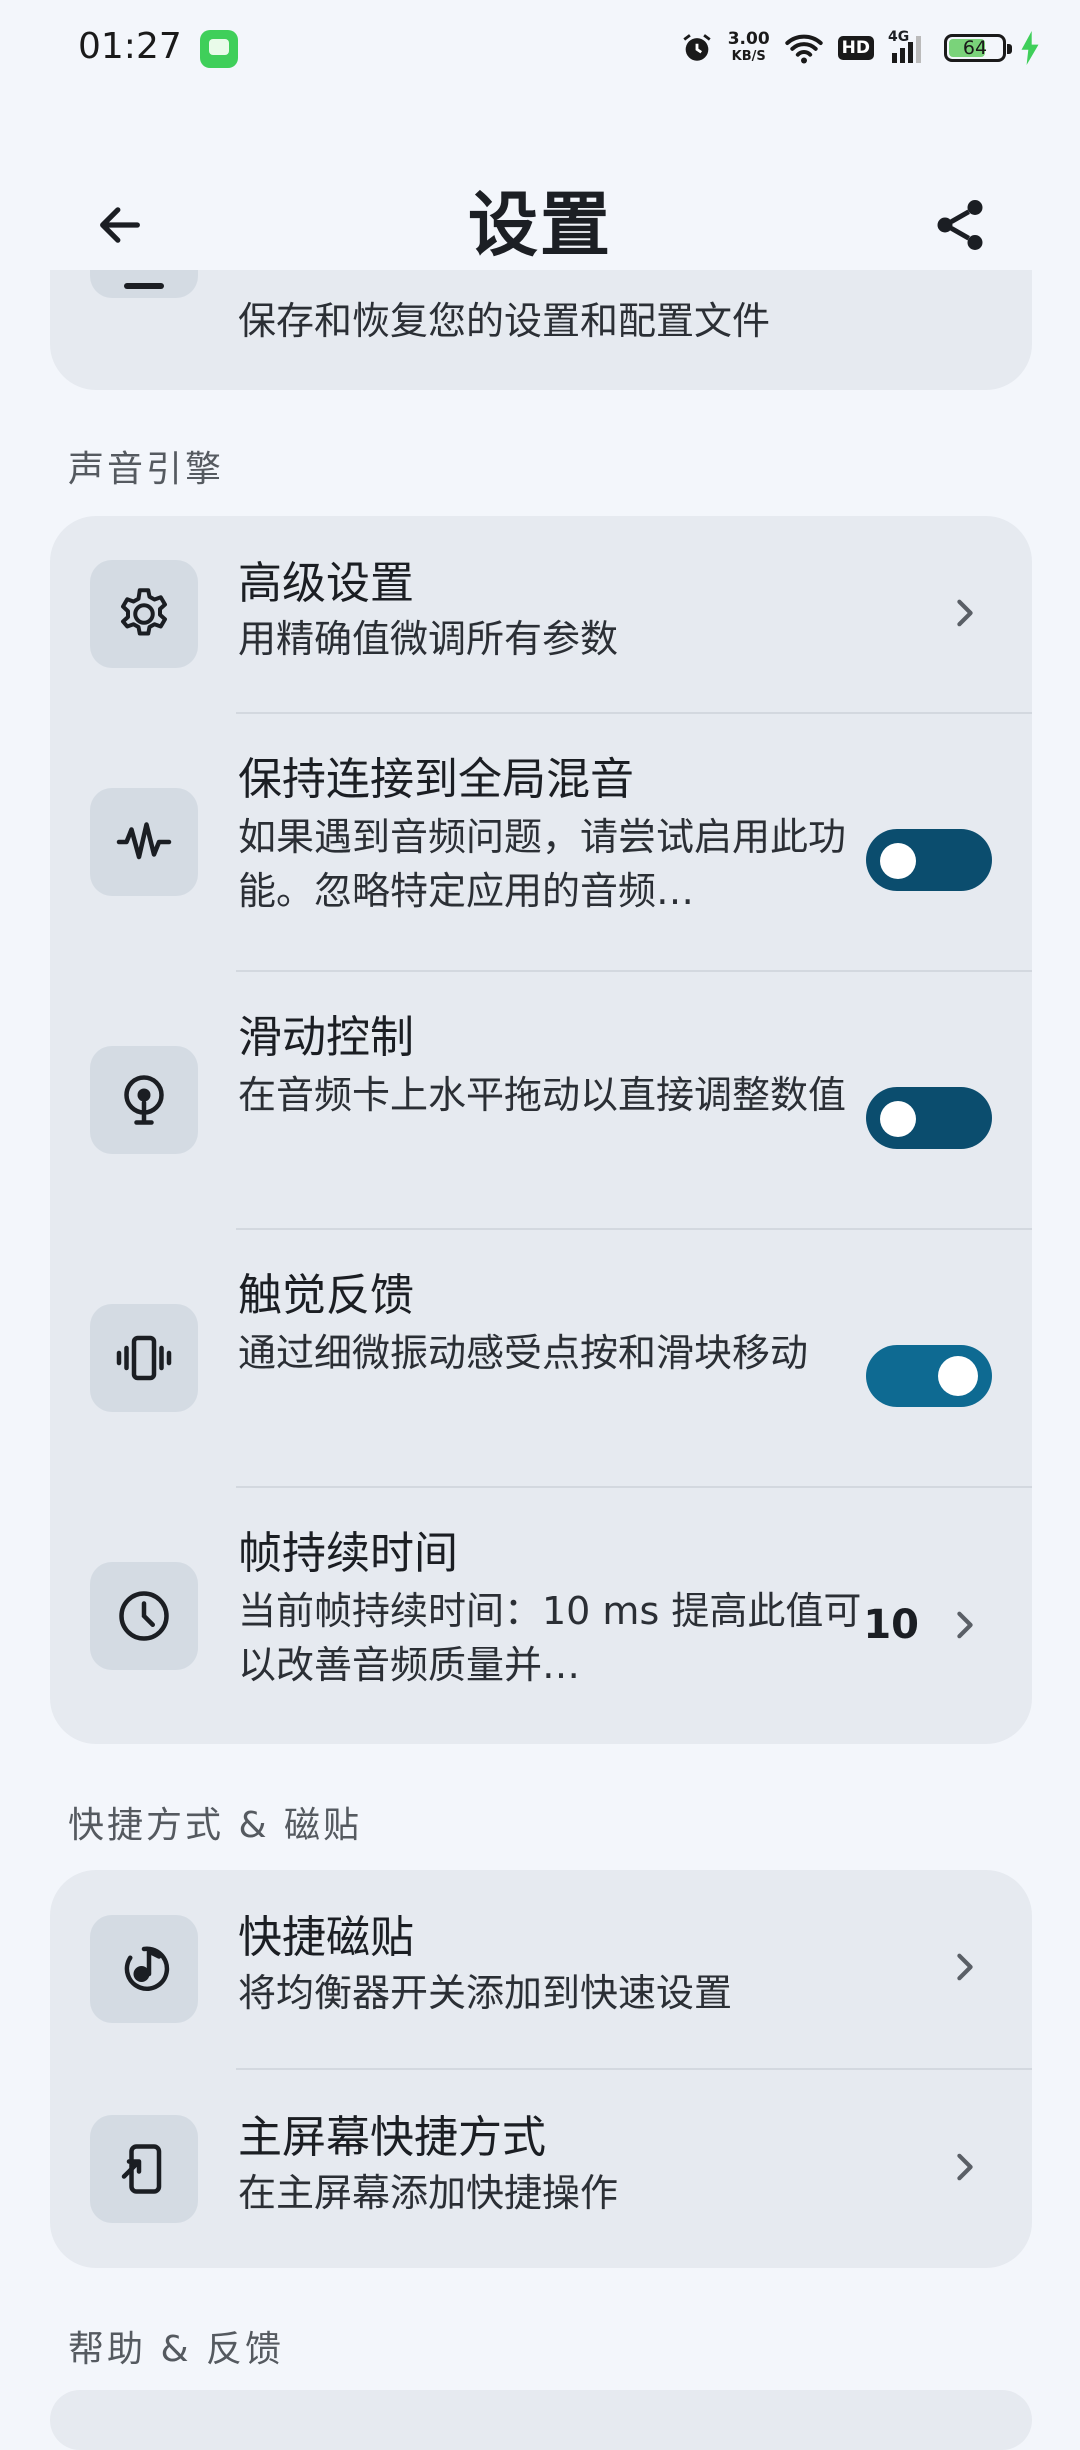 This screenshot has width=1080, height=2450. What do you see at coordinates (326, 1295) in the screenshot?
I see `haptic-feedback-title: 触觉反馈` at bounding box center [326, 1295].